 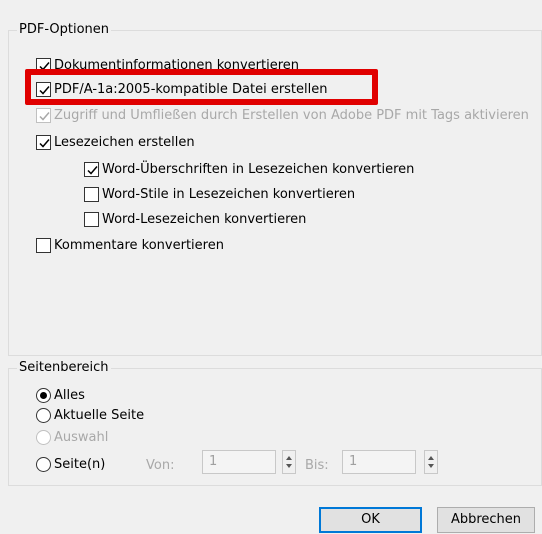 I want to click on from-input: 1, so click(x=239, y=462).